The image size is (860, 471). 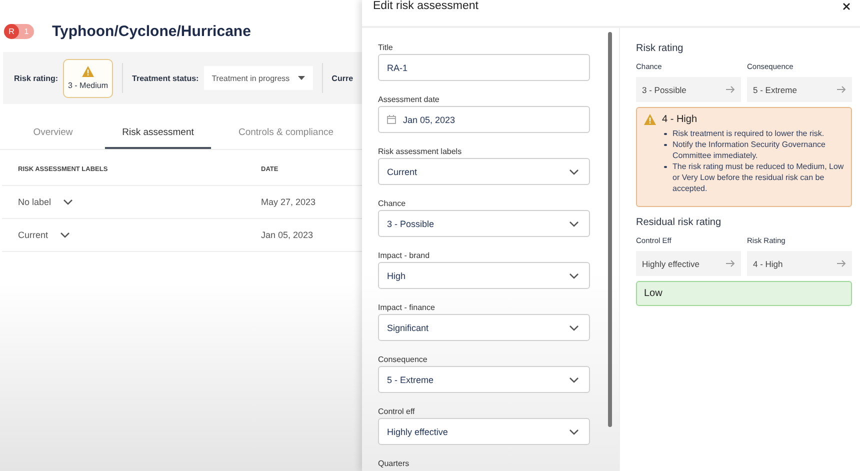 What do you see at coordinates (403, 360) in the screenshot?
I see `field-label: Consequence` at bounding box center [403, 360].